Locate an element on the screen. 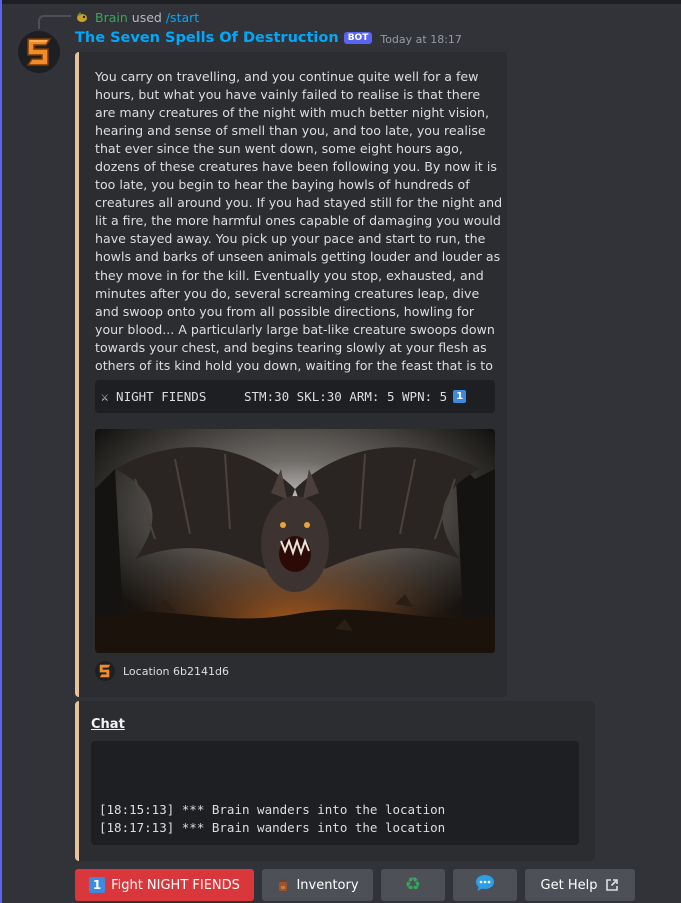 This screenshot has height=903, width=681. fight-button: 1 Fight NIGHT FIENDS is located at coordinates (164, 885).